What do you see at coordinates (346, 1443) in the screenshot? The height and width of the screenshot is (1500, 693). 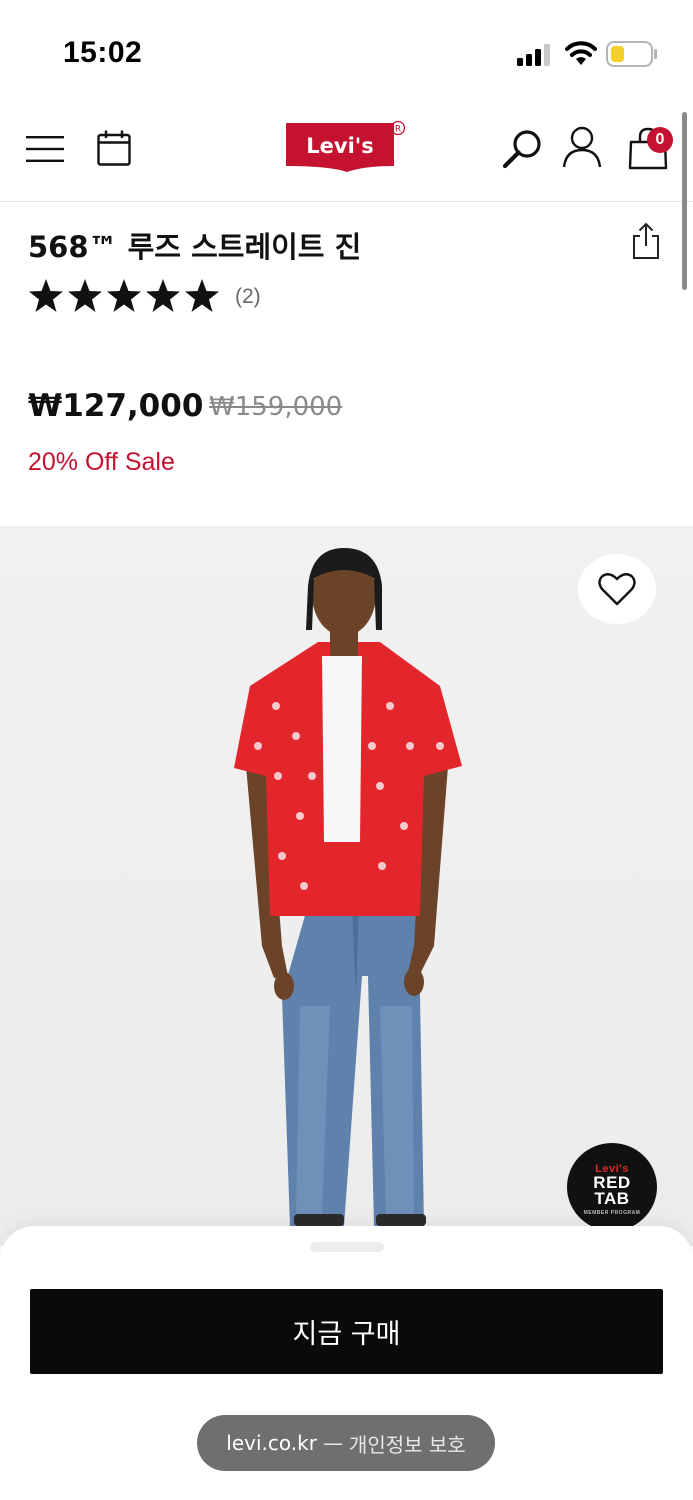 I see `url-pill: levi.co.kr — 개인정보 보호` at bounding box center [346, 1443].